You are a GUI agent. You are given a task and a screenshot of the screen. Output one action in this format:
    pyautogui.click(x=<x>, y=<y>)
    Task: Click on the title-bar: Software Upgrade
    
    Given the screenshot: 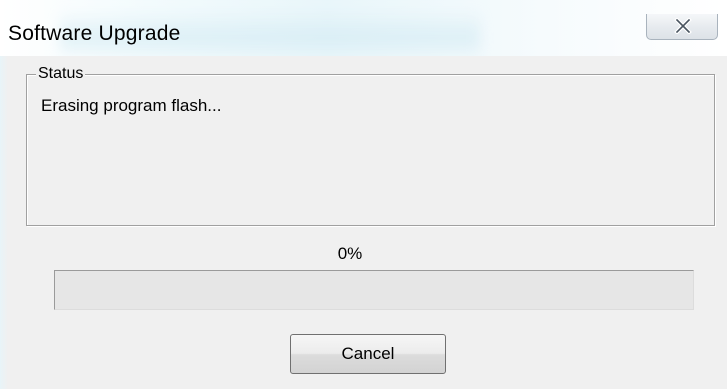 What is the action you would take?
    pyautogui.click(x=363, y=28)
    